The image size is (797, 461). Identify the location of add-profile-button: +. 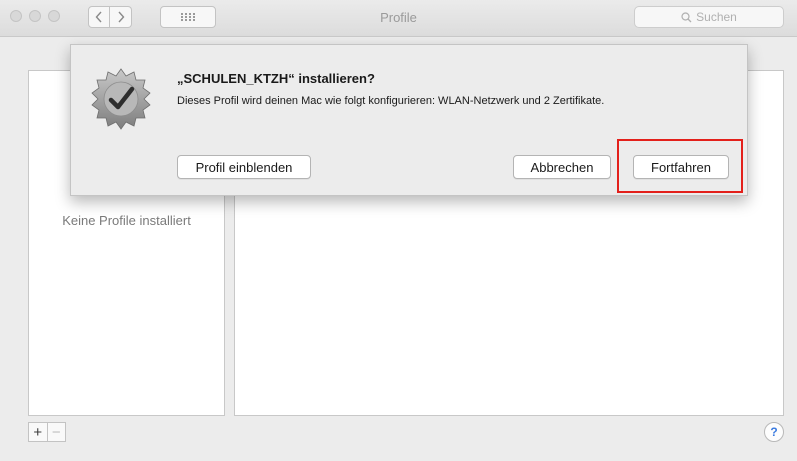
(38, 432).